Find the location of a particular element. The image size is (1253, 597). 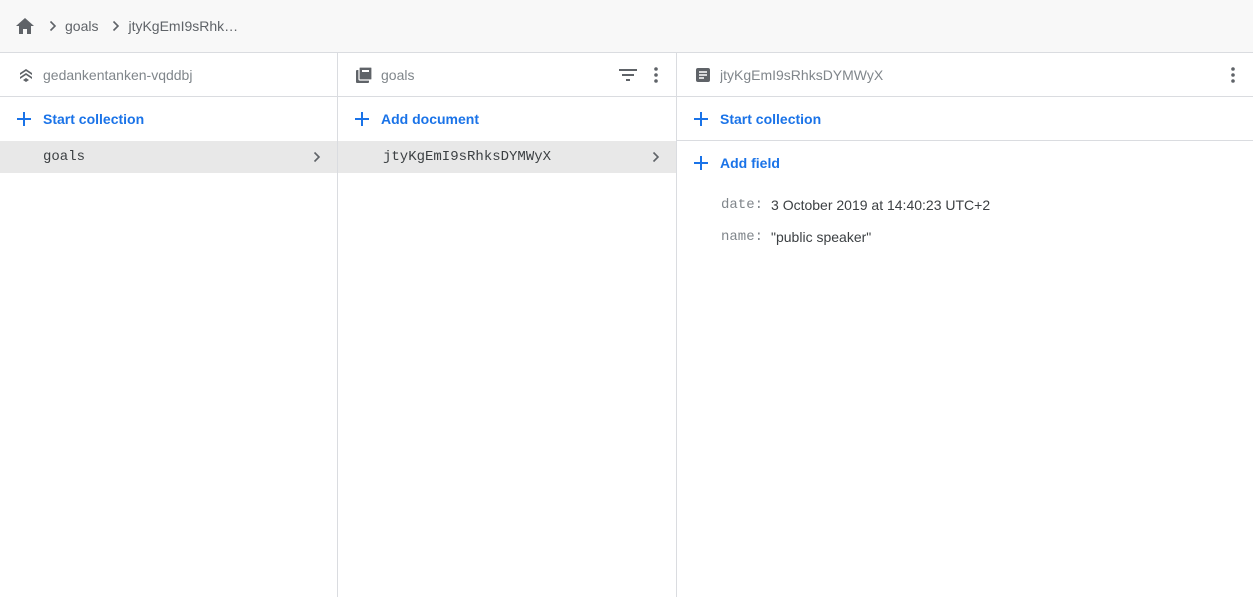

collection-item-label: goals is located at coordinates (64, 157).